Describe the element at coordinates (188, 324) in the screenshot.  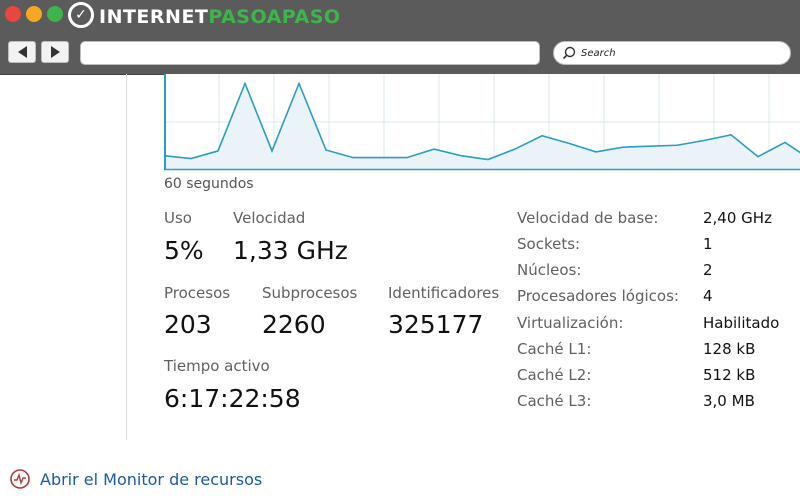
I see `procesos-value: 203` at that location.